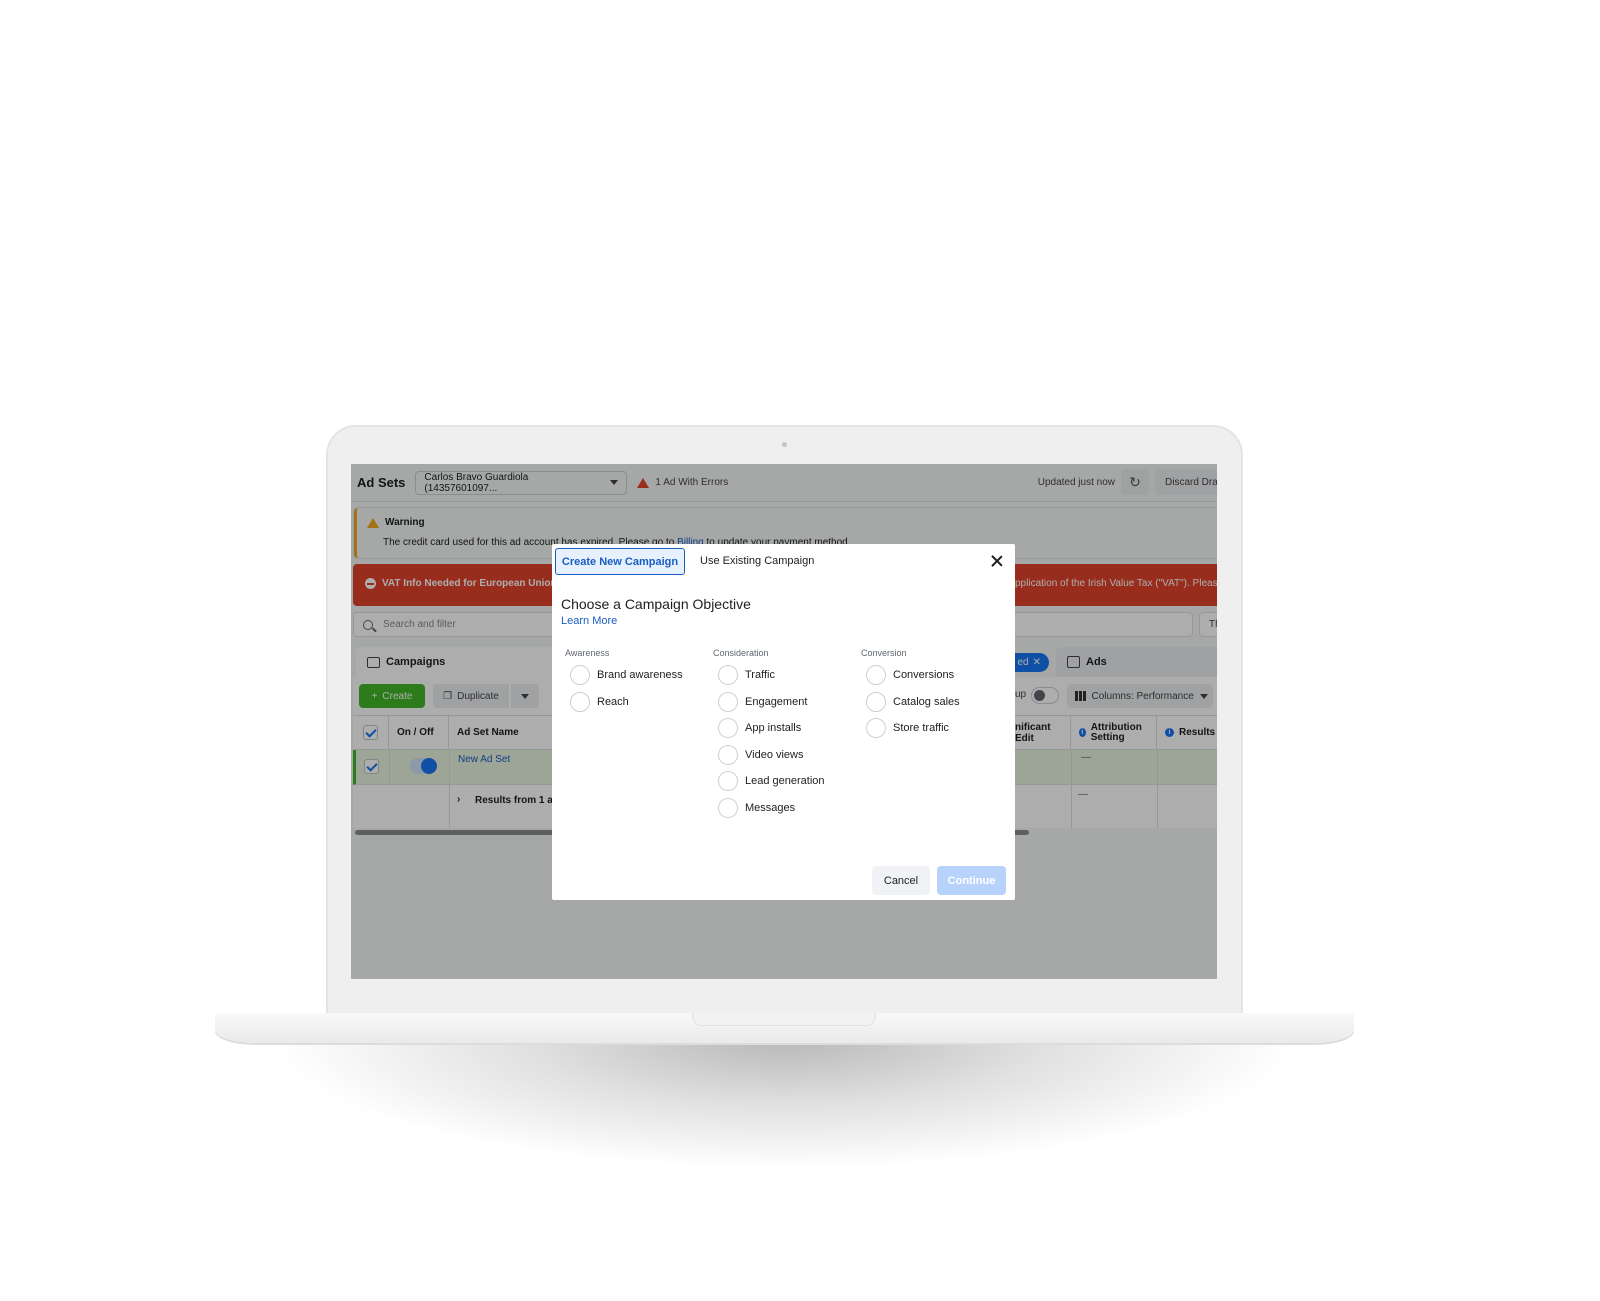 Image resolution: width=1600 pixels, height=1301 pixels. I want to click on option-label: Video views, so click(774, 754).